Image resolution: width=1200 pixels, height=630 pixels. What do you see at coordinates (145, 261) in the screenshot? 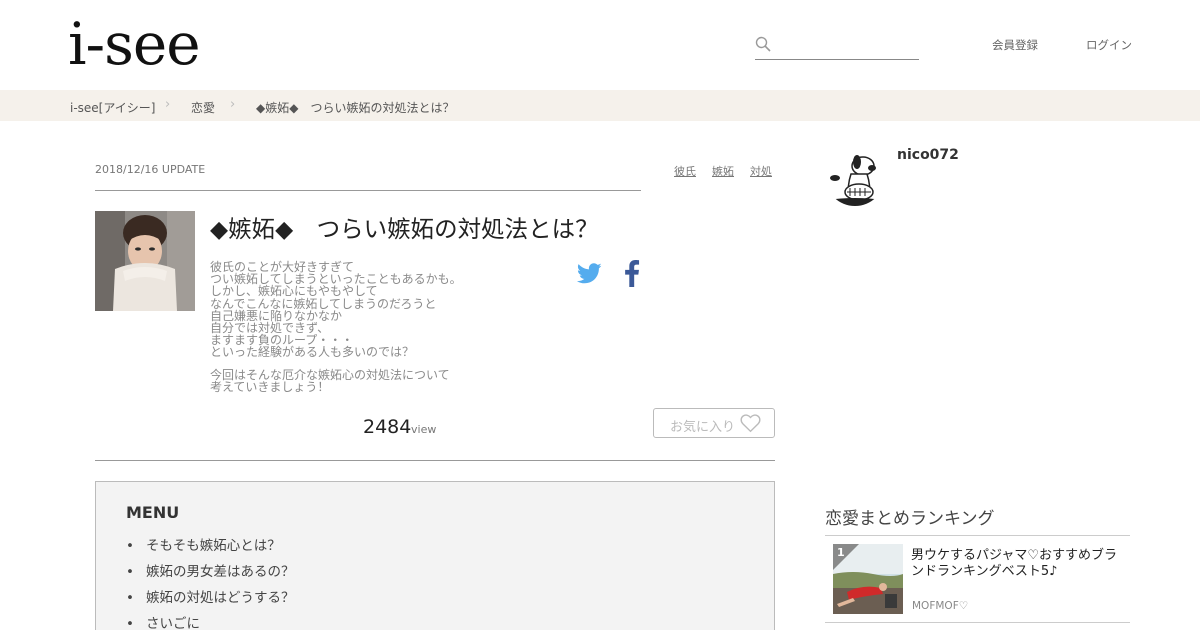
I see `article-thumbnail` at bounding box center [145, 261].